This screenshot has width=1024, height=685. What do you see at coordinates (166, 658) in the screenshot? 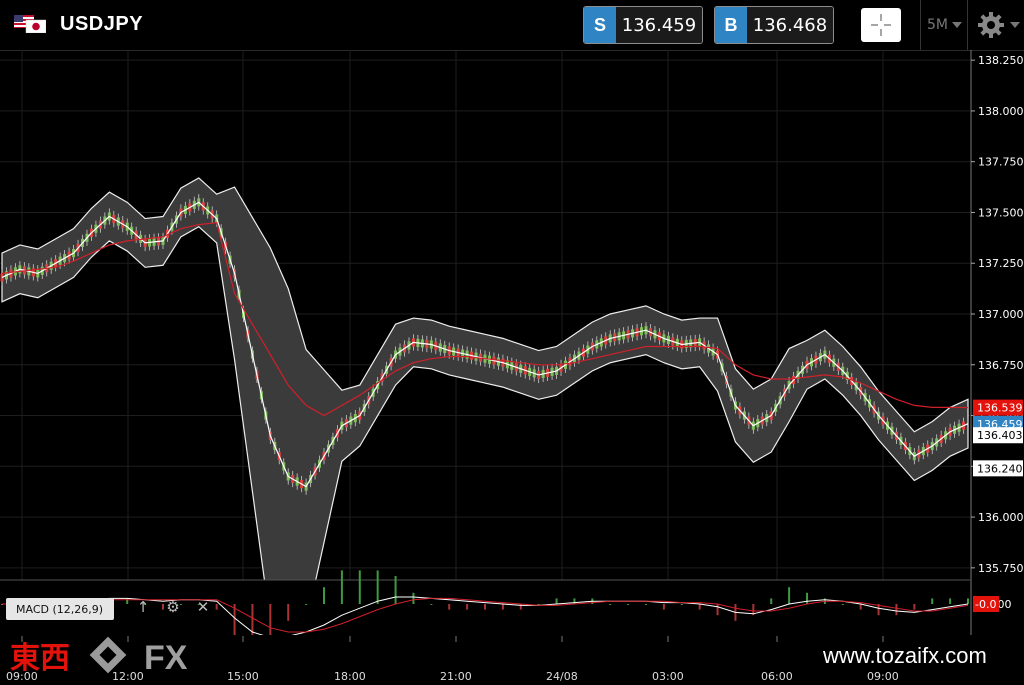
I see `logo-fx: FX` at bounding box center [166, 658].